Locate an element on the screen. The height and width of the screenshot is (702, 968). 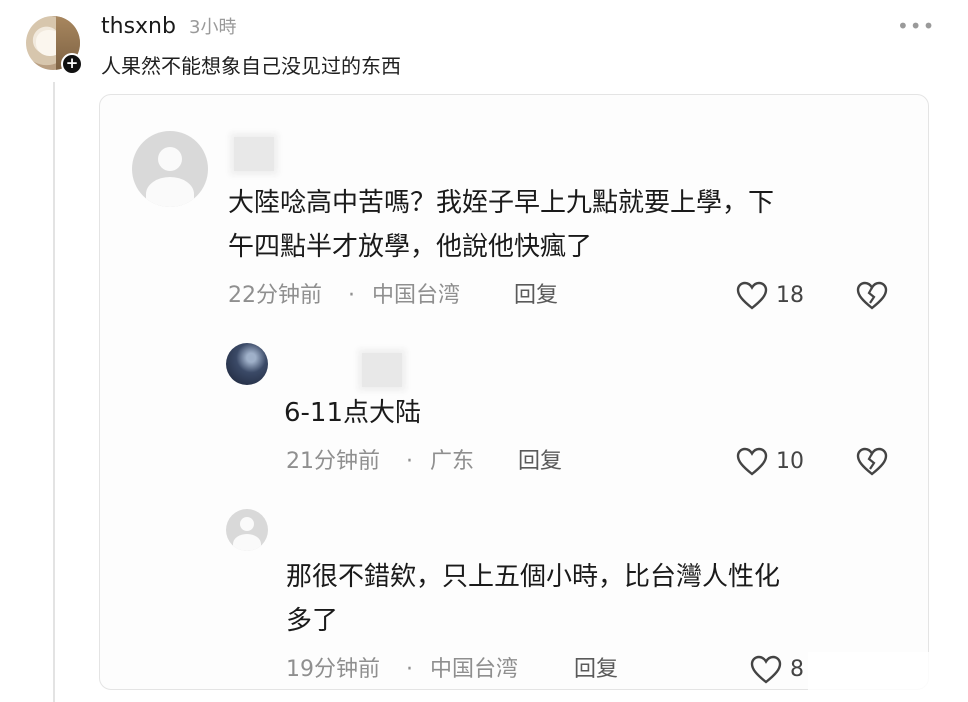
comment-time: 21分钟前 is located at coordinates (333, 461).